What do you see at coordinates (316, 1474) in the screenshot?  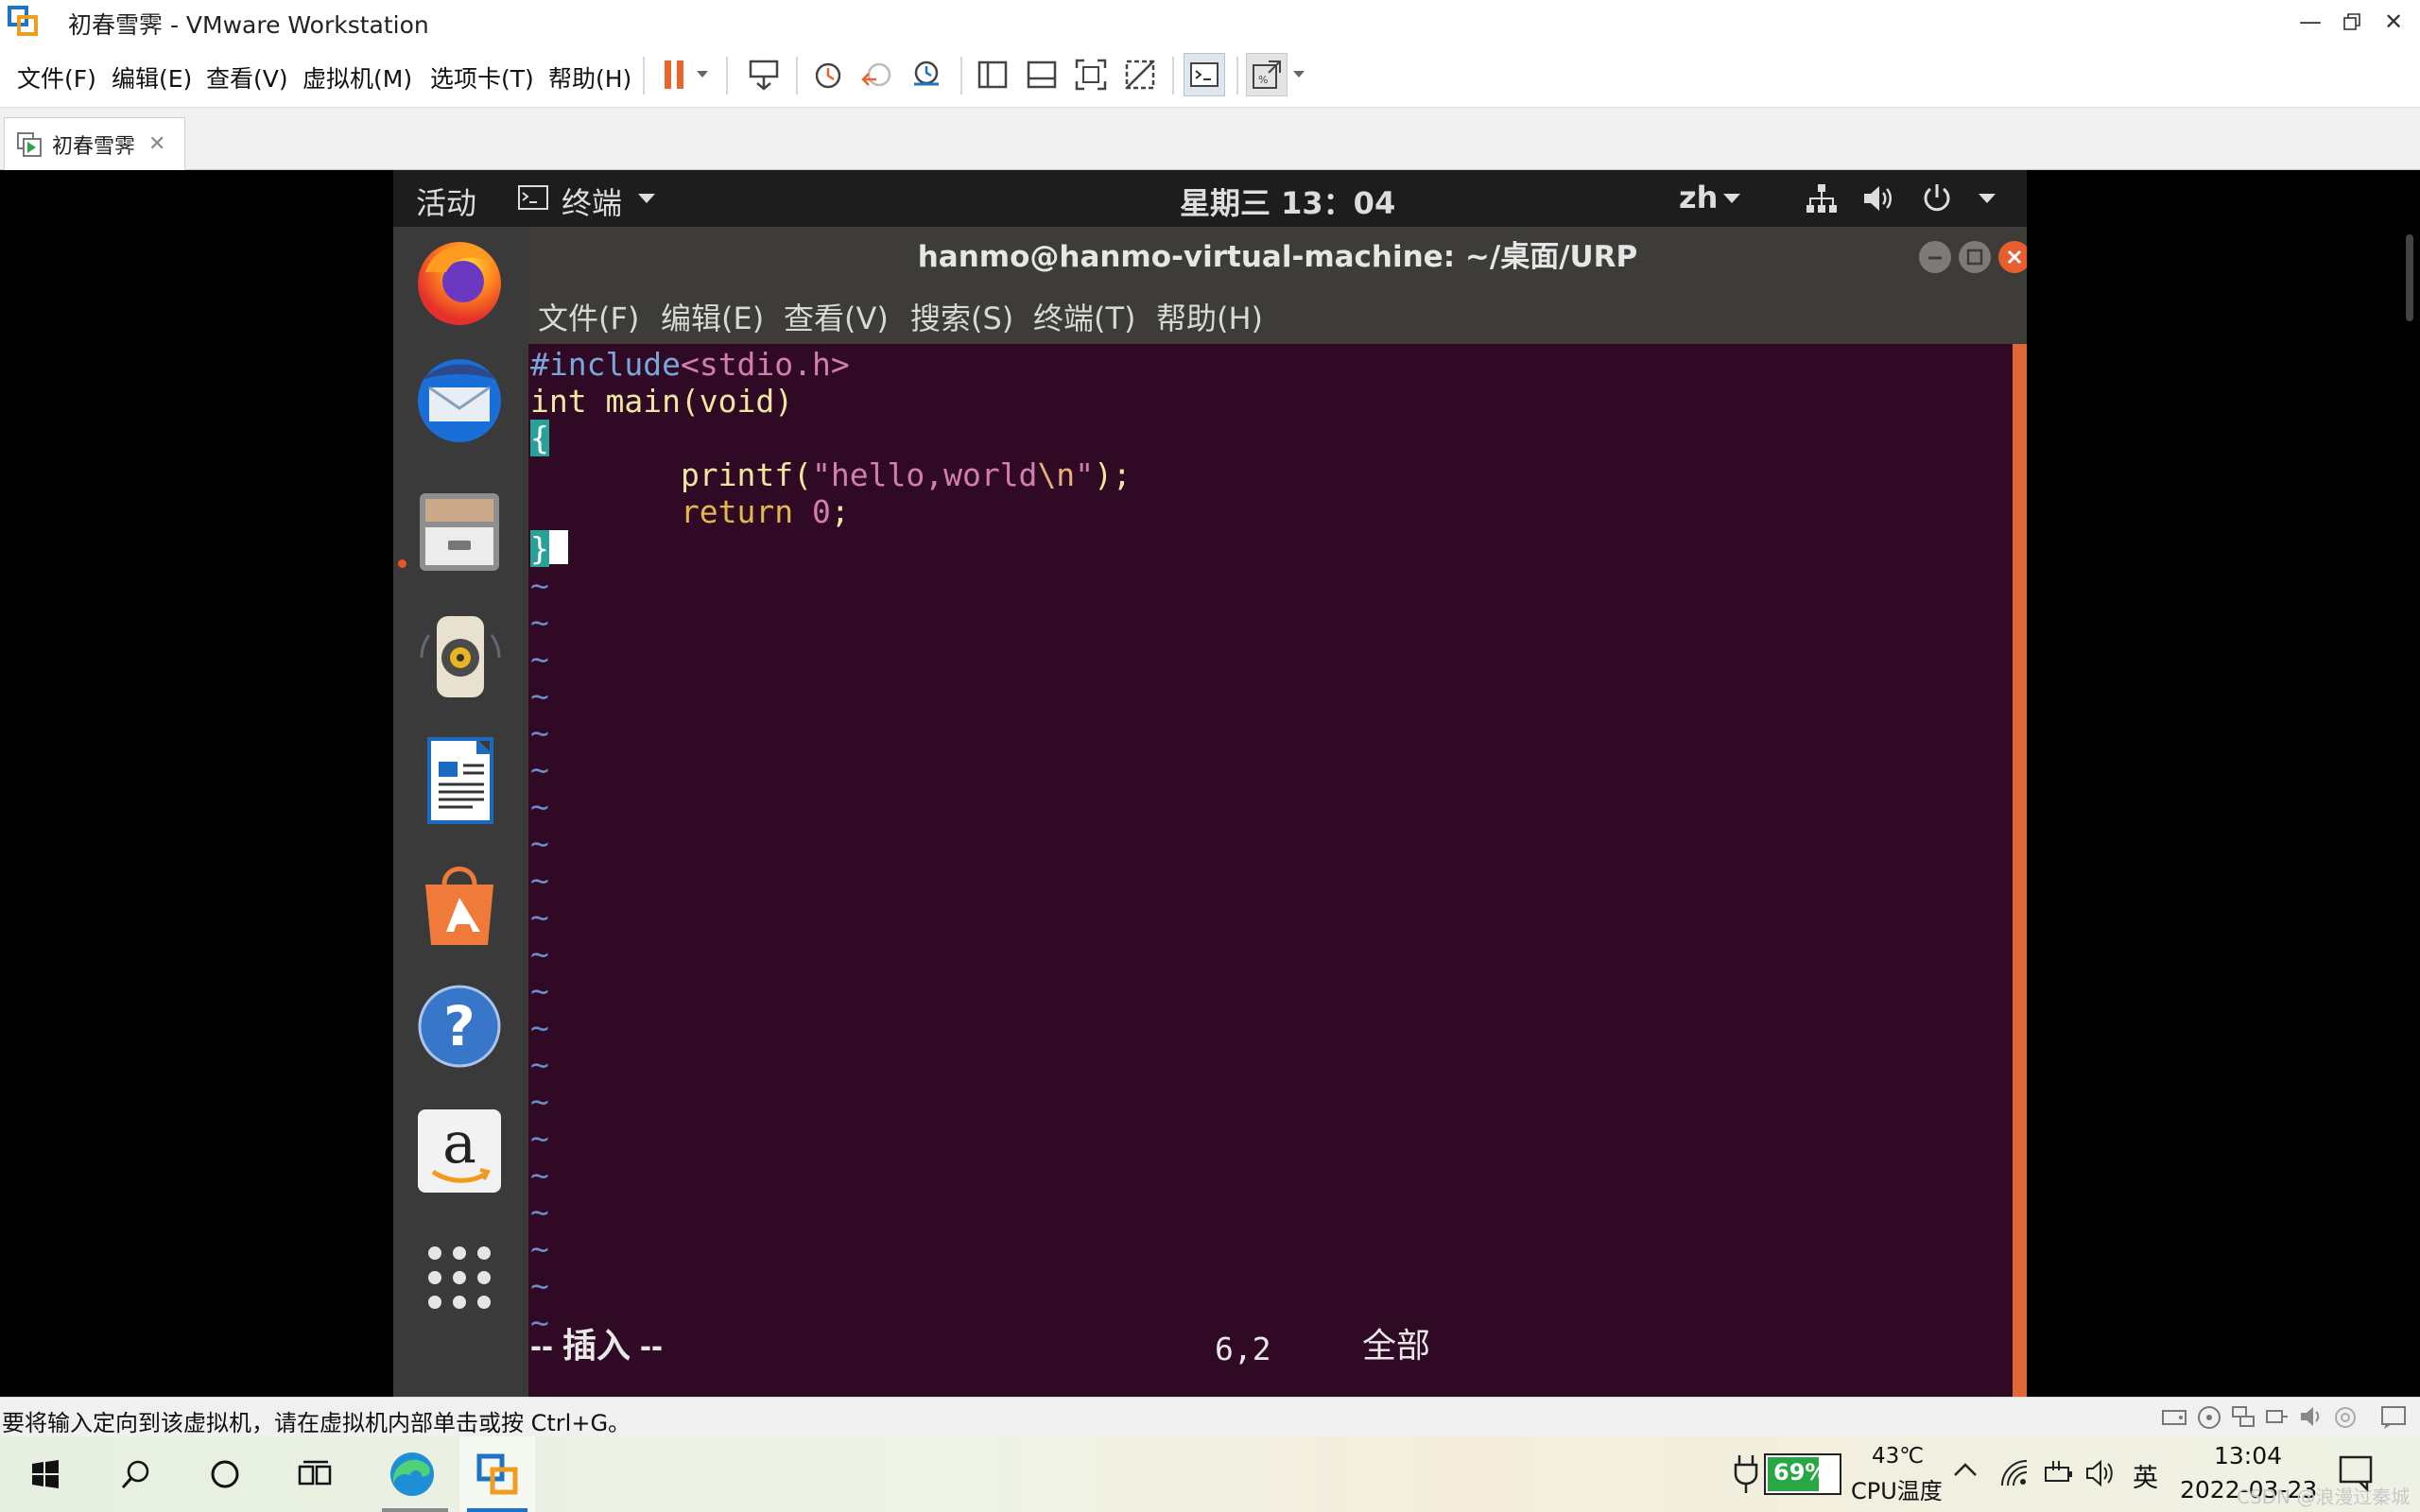 I see `task-view-icon` at bounding box center [316, 1474].